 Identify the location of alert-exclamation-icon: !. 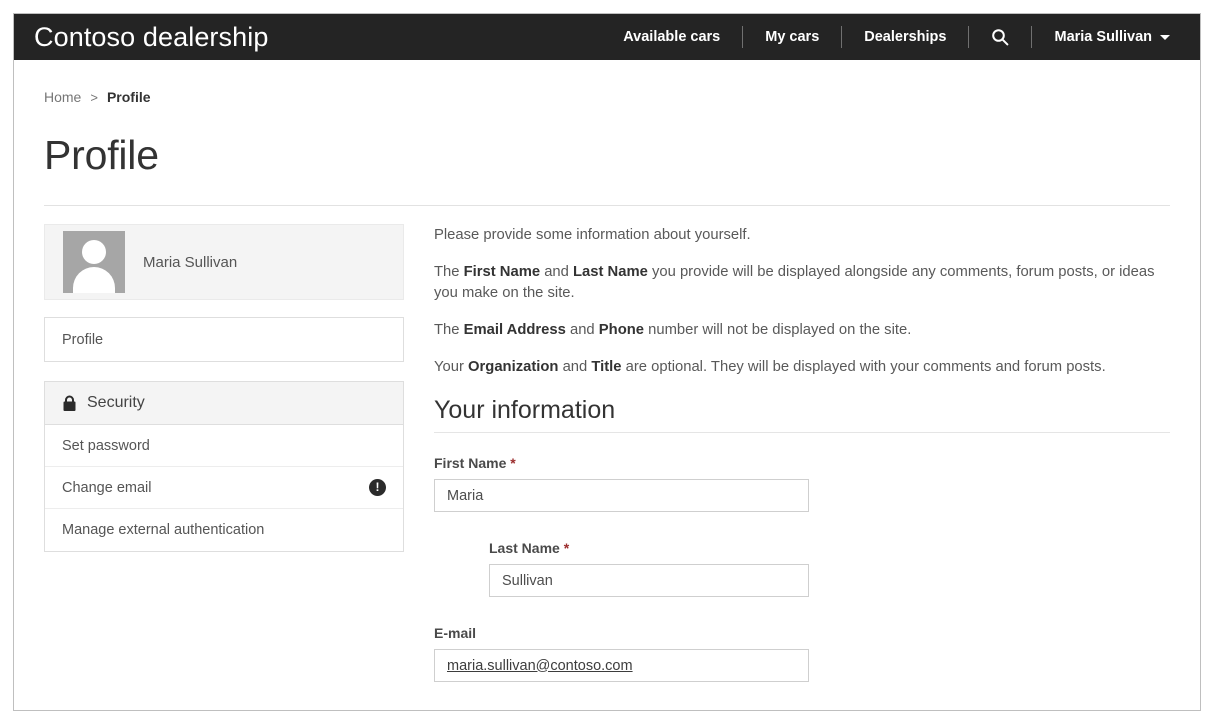
(377, 487).